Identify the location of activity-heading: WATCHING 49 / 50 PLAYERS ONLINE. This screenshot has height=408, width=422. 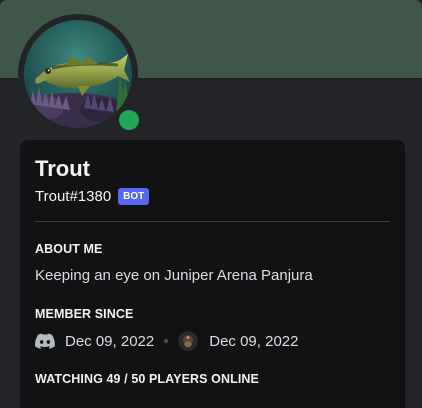
(147, 379).